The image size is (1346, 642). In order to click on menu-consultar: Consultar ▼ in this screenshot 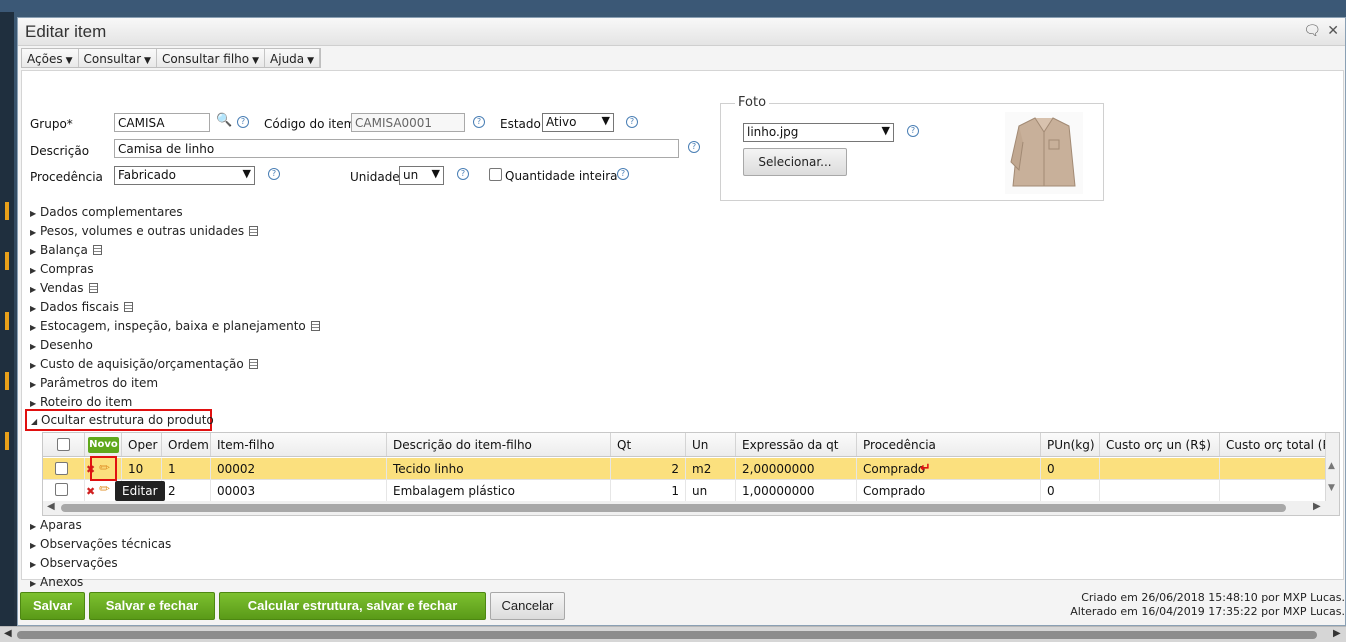, I will do `click(118, 58)`.